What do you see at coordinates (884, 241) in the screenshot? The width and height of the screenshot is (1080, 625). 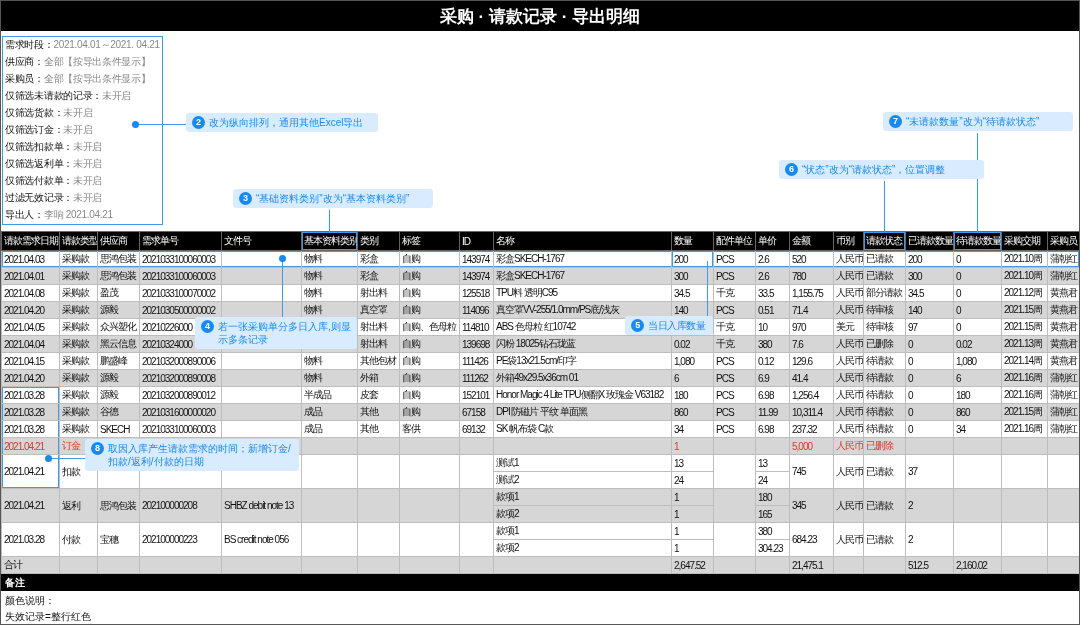 I see `column-header: 请款状态` at bounding box center [884, 241].